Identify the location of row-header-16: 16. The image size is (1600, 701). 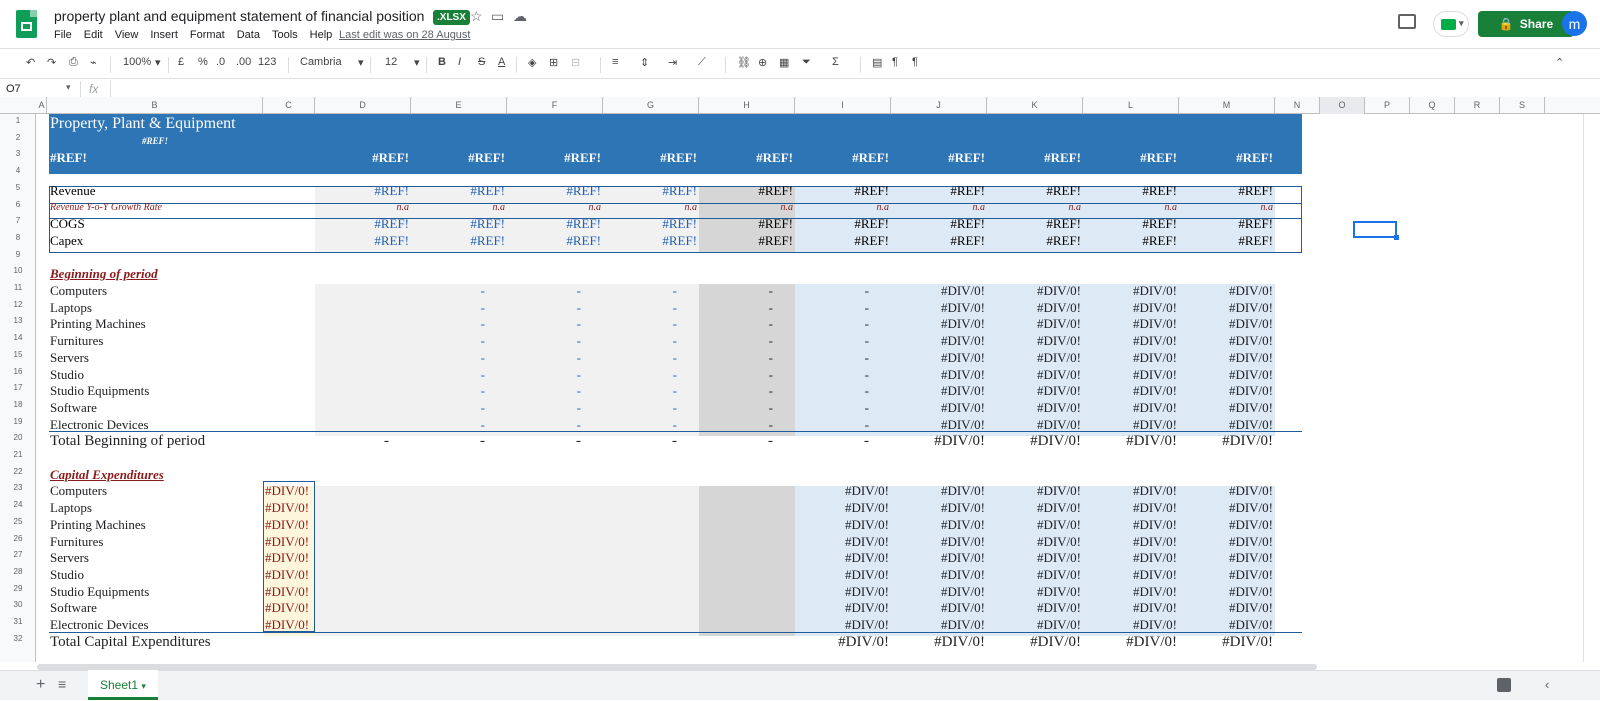
(17, 371).